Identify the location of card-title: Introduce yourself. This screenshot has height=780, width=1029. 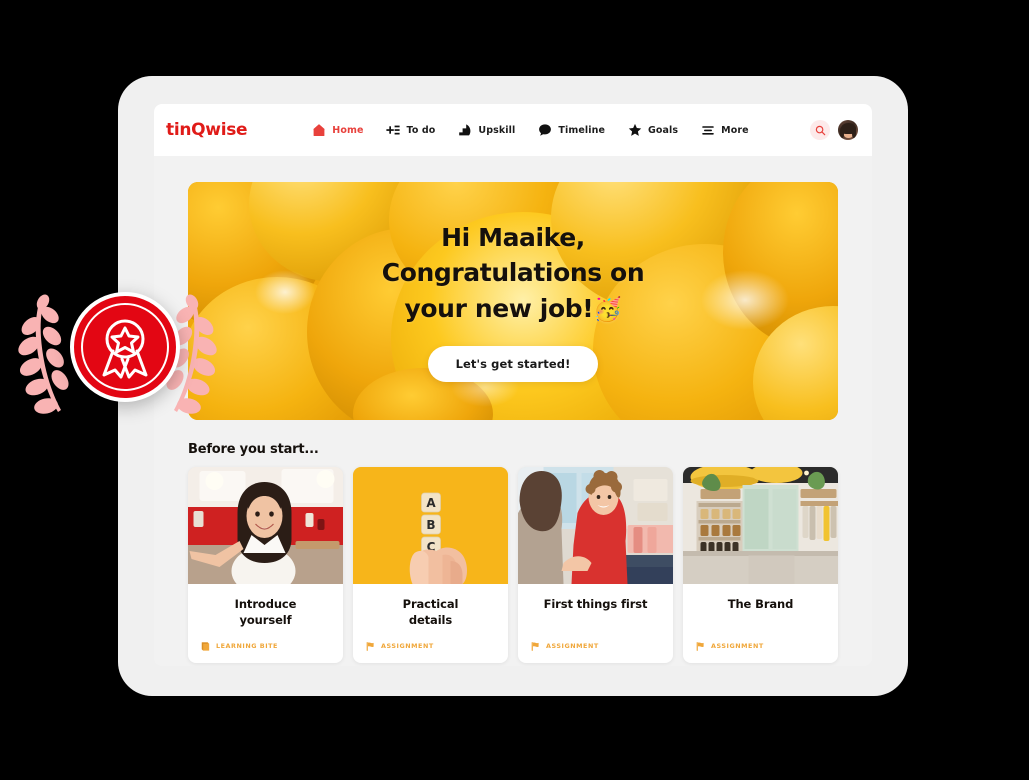
(265, 613).